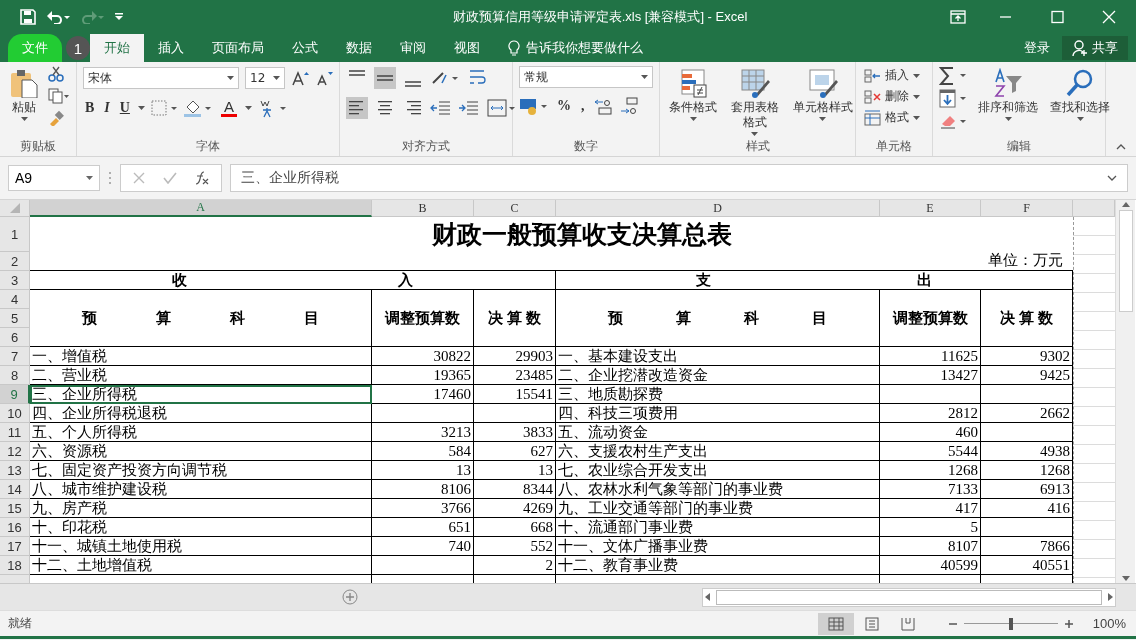 The height and width of the screenshot is (640, 1136). I want to click on font-name-dropdown: 宋体, so click(161, 78).